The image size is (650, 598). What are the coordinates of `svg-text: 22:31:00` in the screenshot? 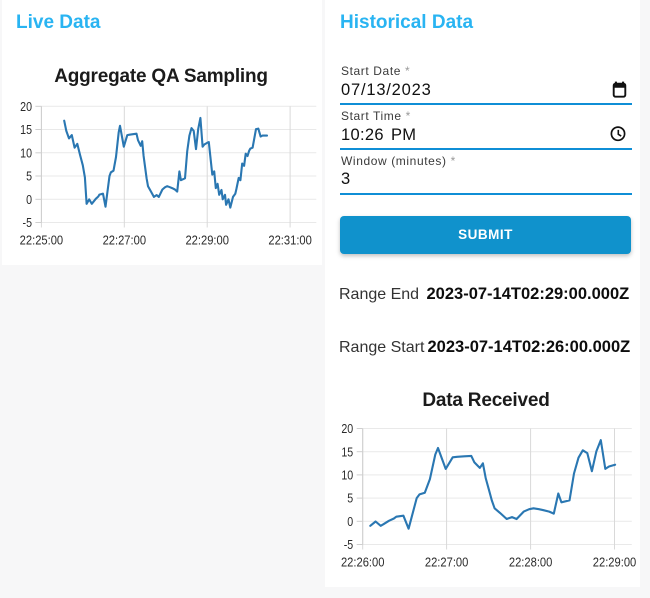 It's located at (290, 240).